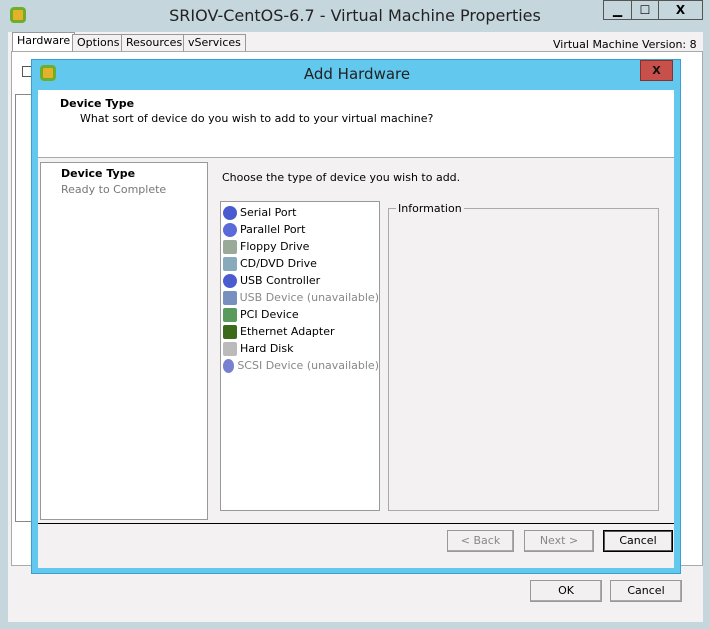 This screenshot has height=629, width=710. Describe the element at coordinates (308, 365) in the screenshot. I see `device-label: SCSI Device (unavailable)` at that location.